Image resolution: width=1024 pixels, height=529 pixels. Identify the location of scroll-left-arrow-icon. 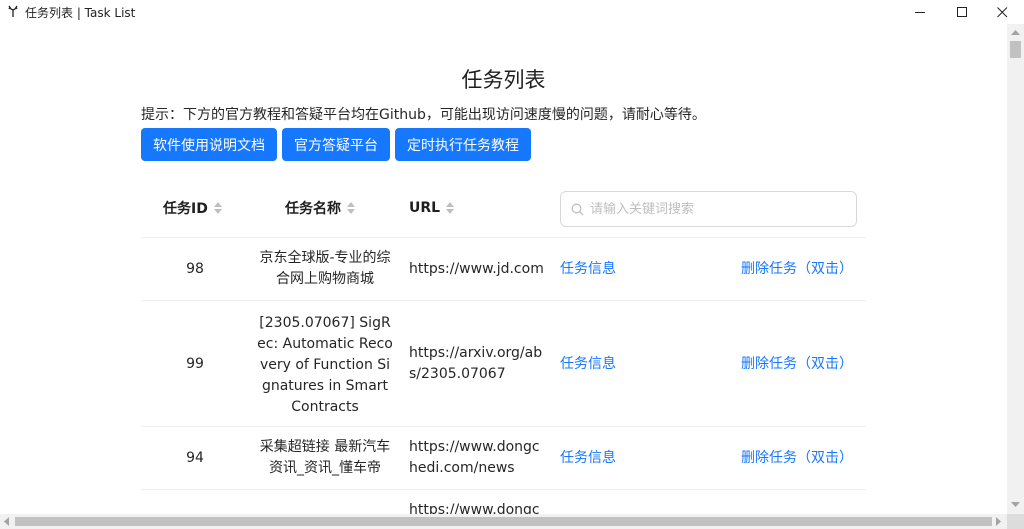
(7, 521).